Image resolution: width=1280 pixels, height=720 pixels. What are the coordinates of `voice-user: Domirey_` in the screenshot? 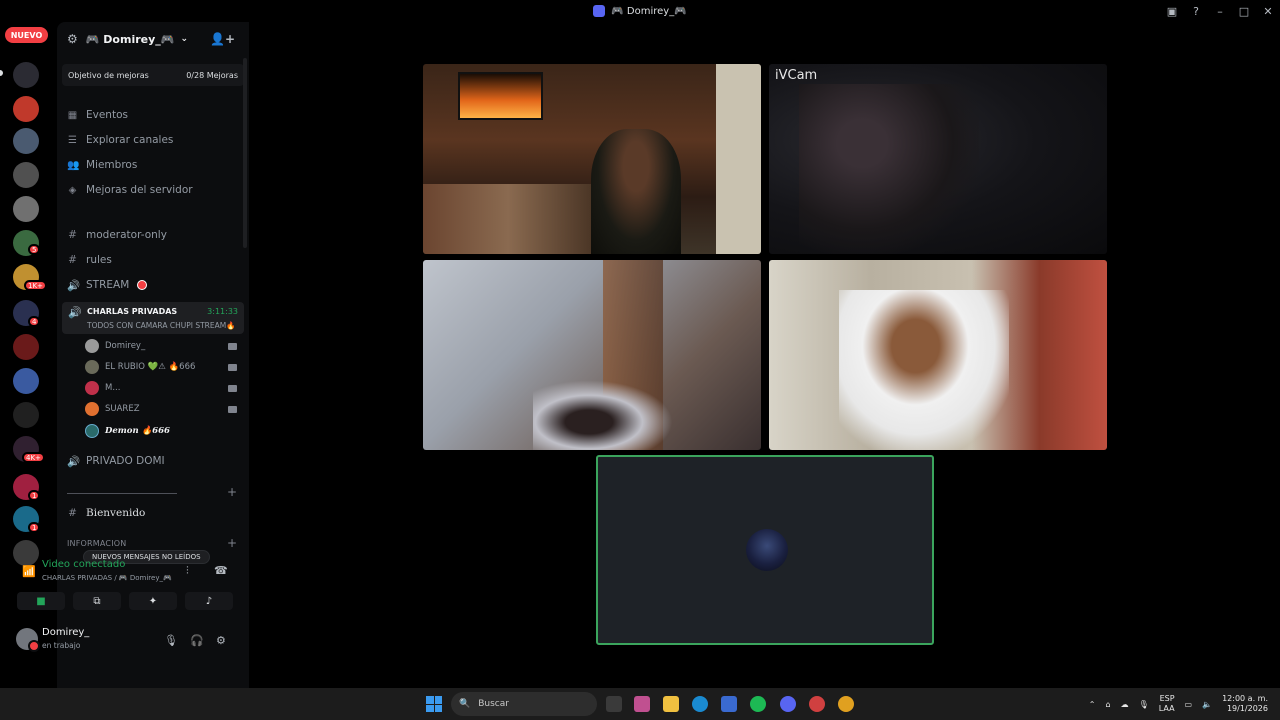 It's located at (161, 346).